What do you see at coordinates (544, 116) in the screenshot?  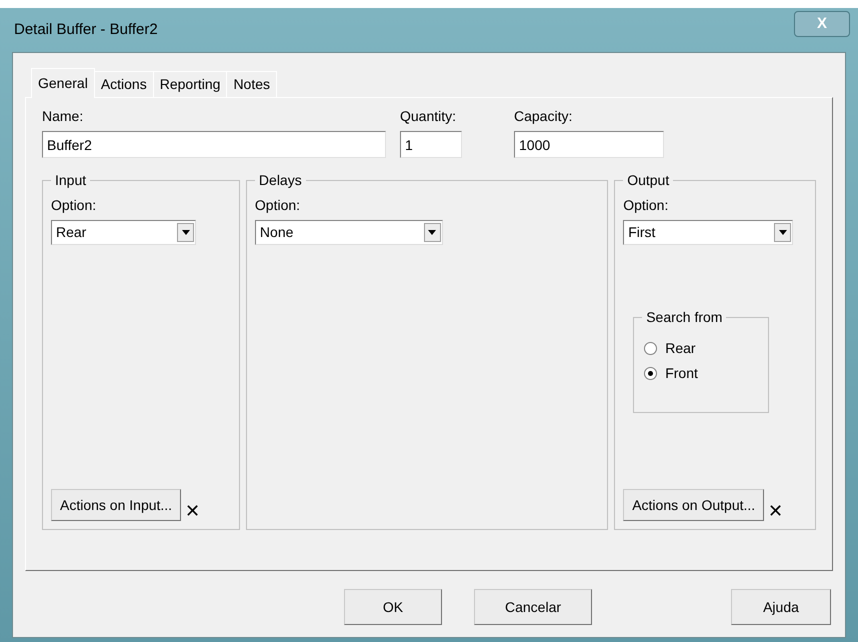 I see `field-label: Capacity:` at bounding box center [544, 116].